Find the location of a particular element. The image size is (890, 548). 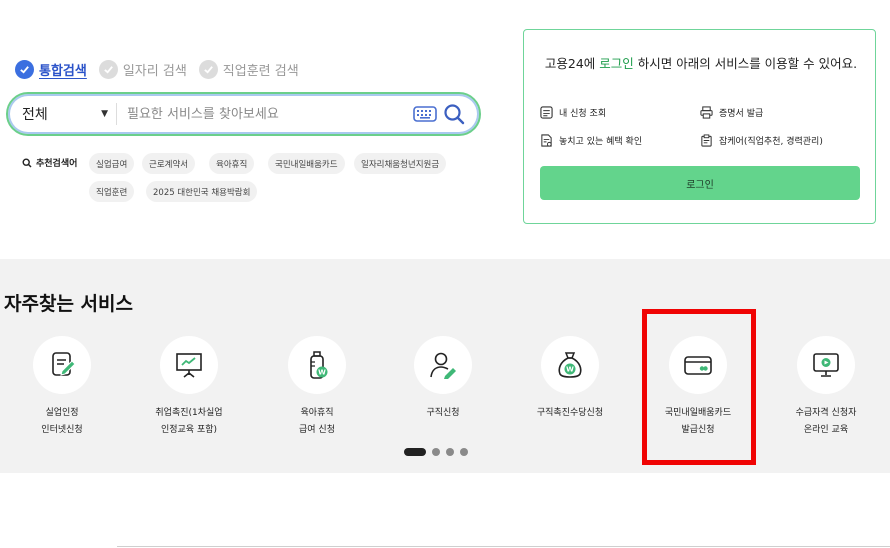

card-icon is located at coordinates (698, 365).